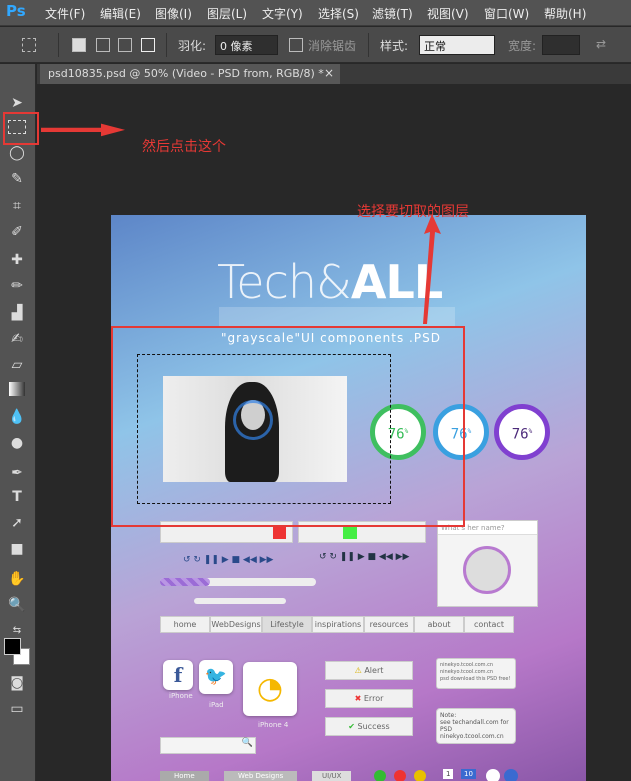 This screenshot has width=631, height=781. I want to click on breadcrumb-uiux: UI/UX, so click(332, 776).